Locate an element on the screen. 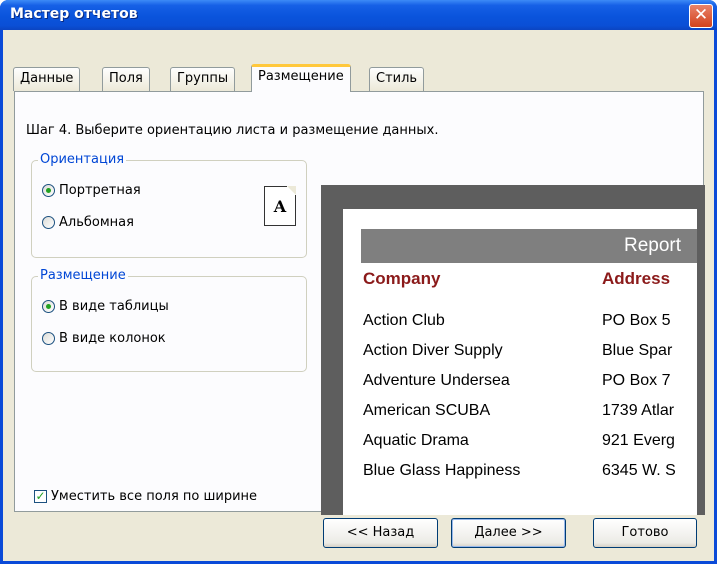  portrait-page-icon: A is located at coordinates (280, 206).